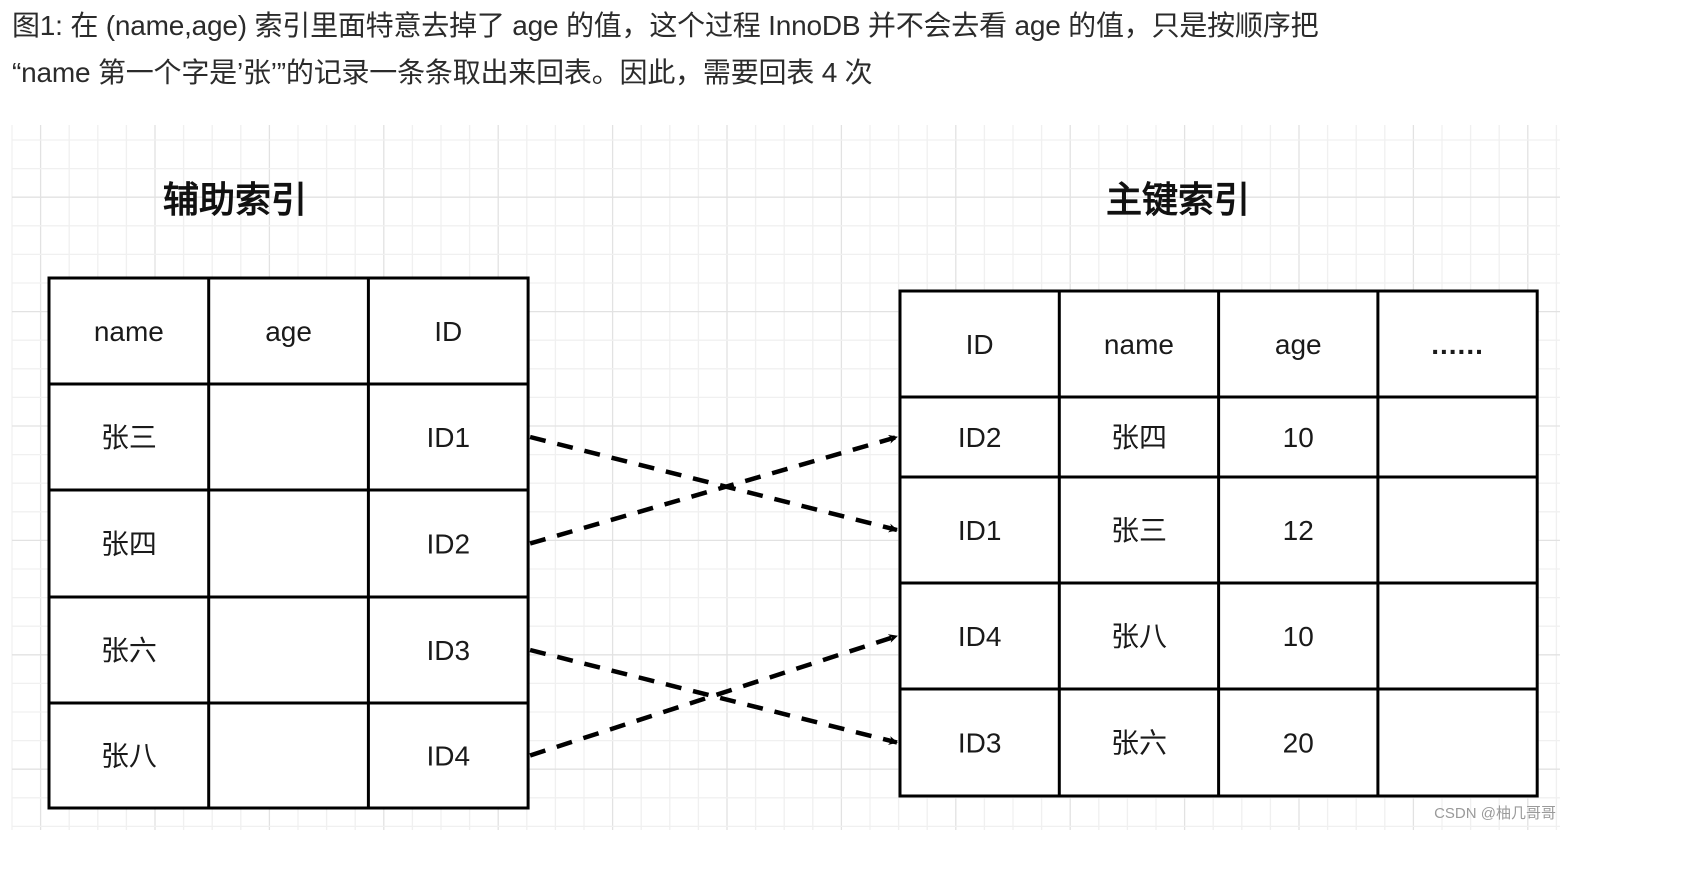  What do you see at coordinates (129, 544) in the screenshot?
I see `secondary-index-cell: 张四` at bounding box center [129, 544].